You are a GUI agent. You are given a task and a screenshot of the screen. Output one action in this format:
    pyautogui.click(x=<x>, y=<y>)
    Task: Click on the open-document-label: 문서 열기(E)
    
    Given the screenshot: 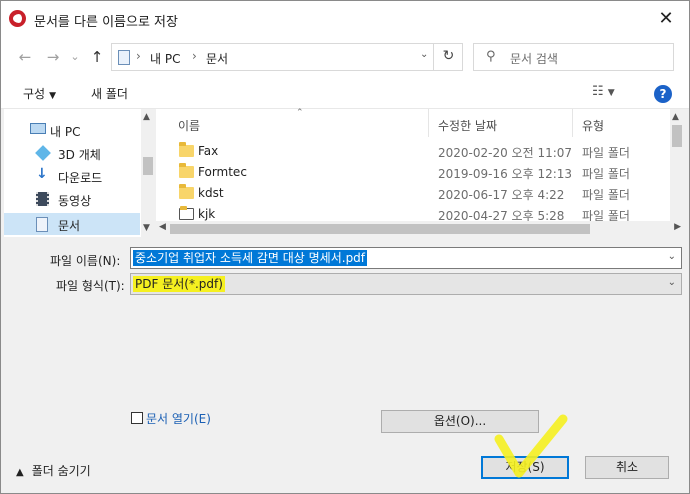 What is the action you would take?
    pyautogui.click(x=178, y=418)
    